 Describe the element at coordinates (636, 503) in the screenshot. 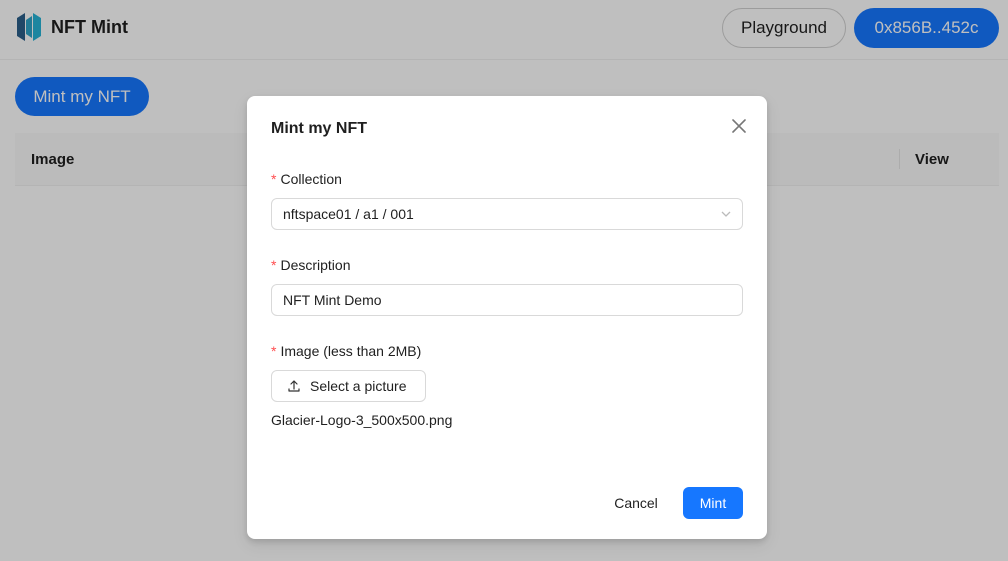

I see `cancel-button: Cancel` at that location.